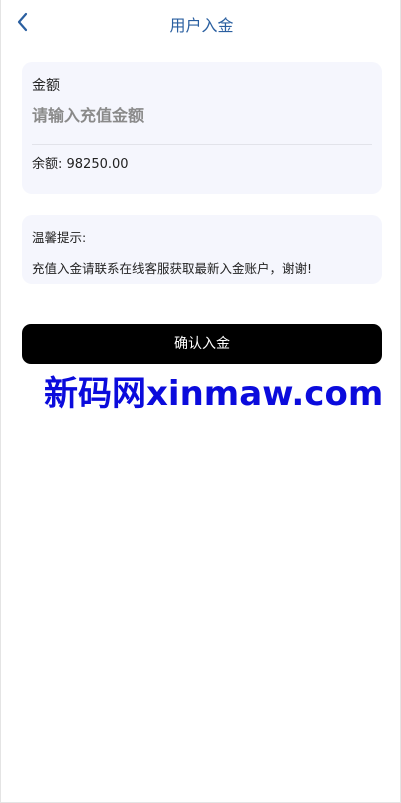 This screenshot has width=401, height=803. I want to click on tip-card: 温馨提示: 充值入金请联系在线客服获取最新入金账户，谢谢!, so click(202, 249).